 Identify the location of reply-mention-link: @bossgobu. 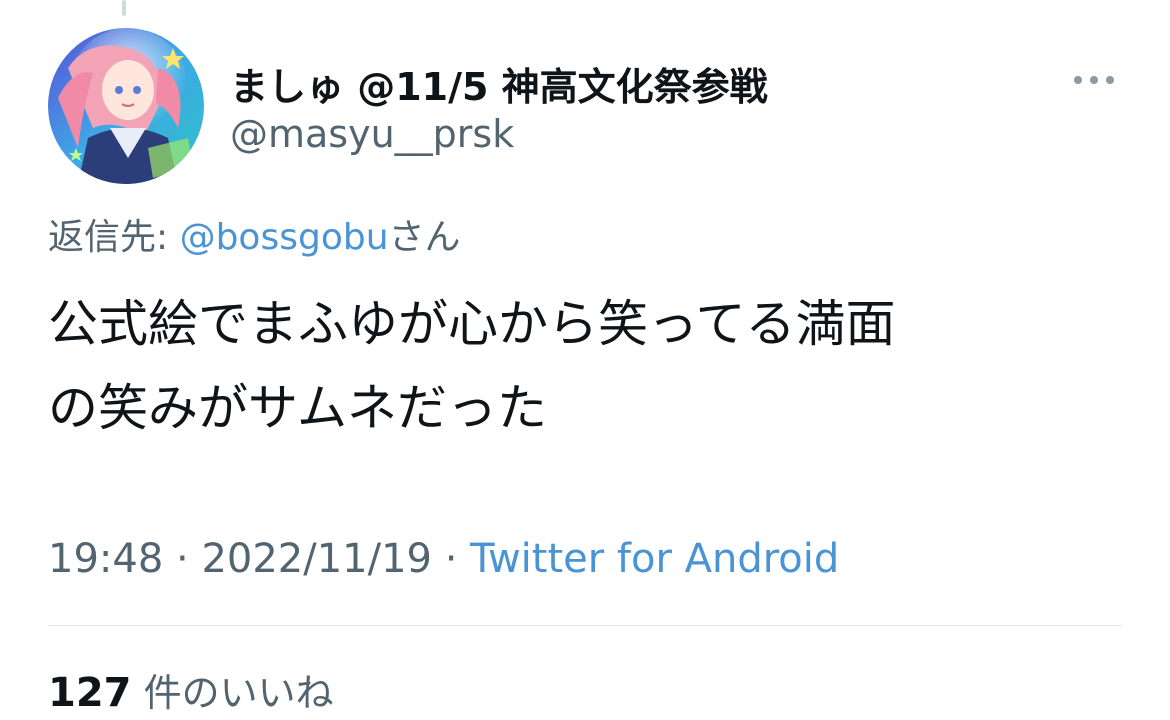
(284, 237).